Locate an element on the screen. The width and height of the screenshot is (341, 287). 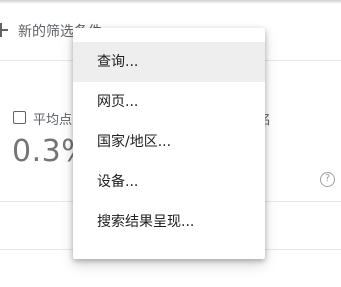
help-icon: ? is located at coordinates (327, 179).